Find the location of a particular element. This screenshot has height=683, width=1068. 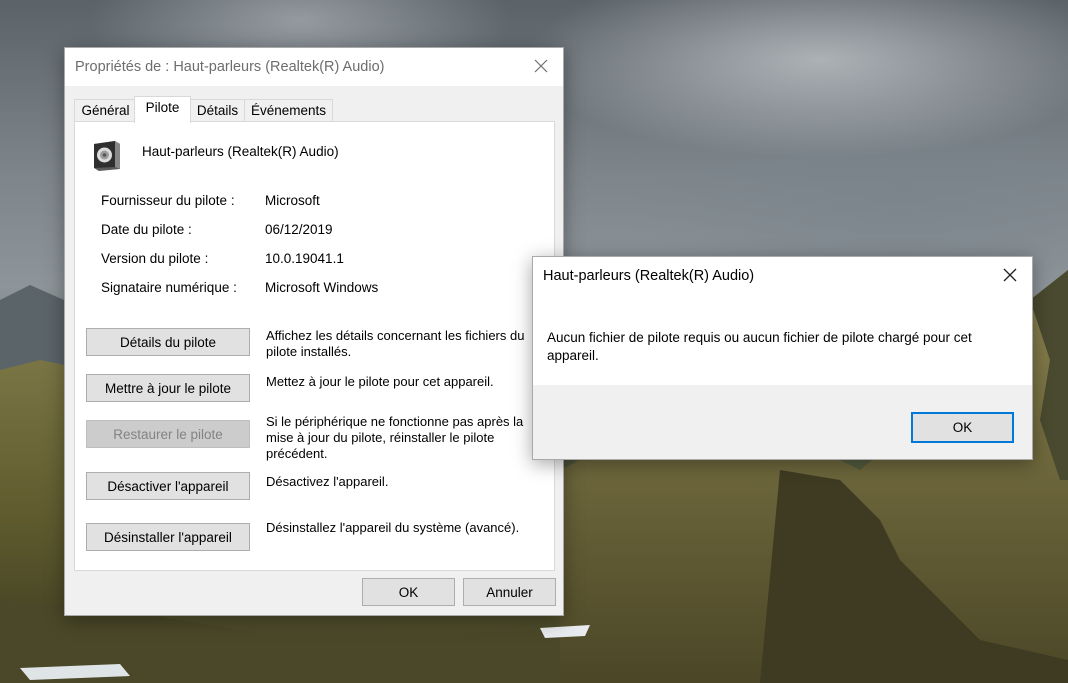

digital-signer-label: Signataire numérique : is located at coordinates (169, 287).